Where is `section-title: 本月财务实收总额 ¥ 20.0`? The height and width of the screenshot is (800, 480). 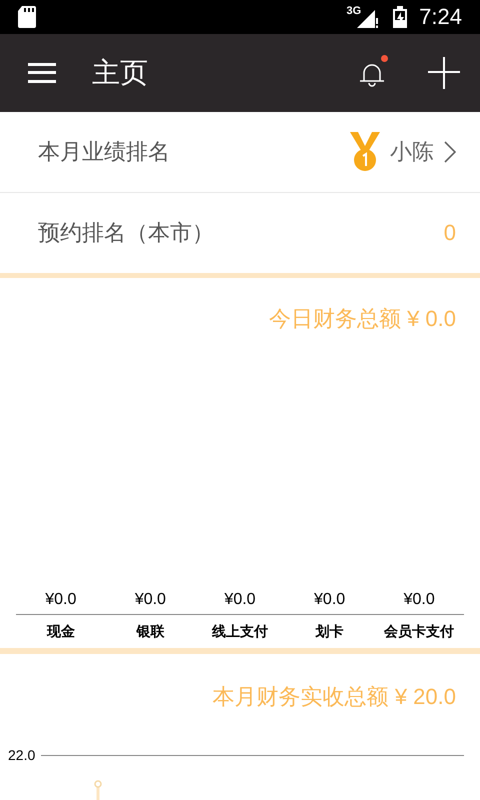
section-title: 本月财务实收总额 ¥ 20.0 is located at coordinates (334, 697).